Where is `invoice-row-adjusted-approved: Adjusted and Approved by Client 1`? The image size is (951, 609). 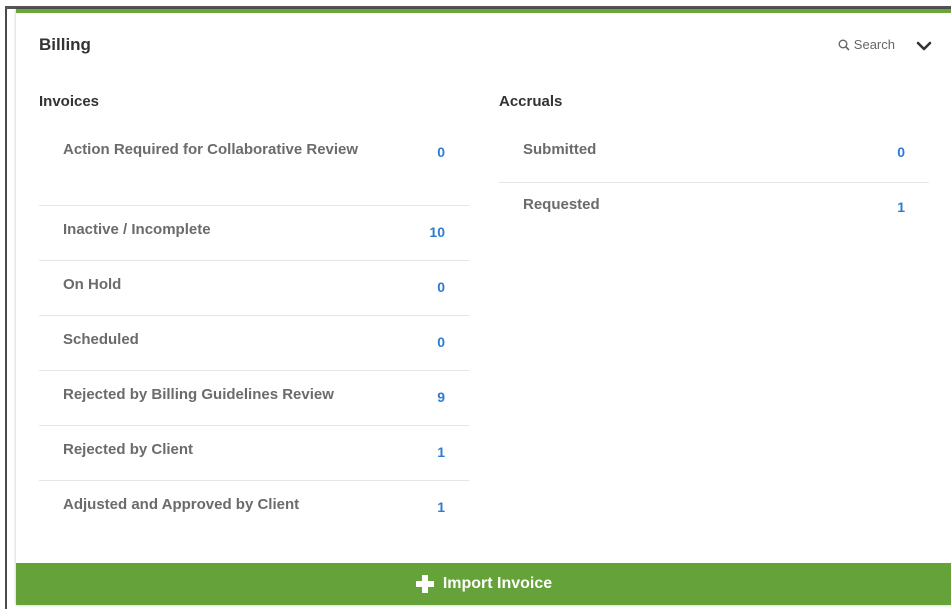
invoice-row-adjusted-approved: Adjusted and Approved by Client 1 is located at coordinates (254, 508).